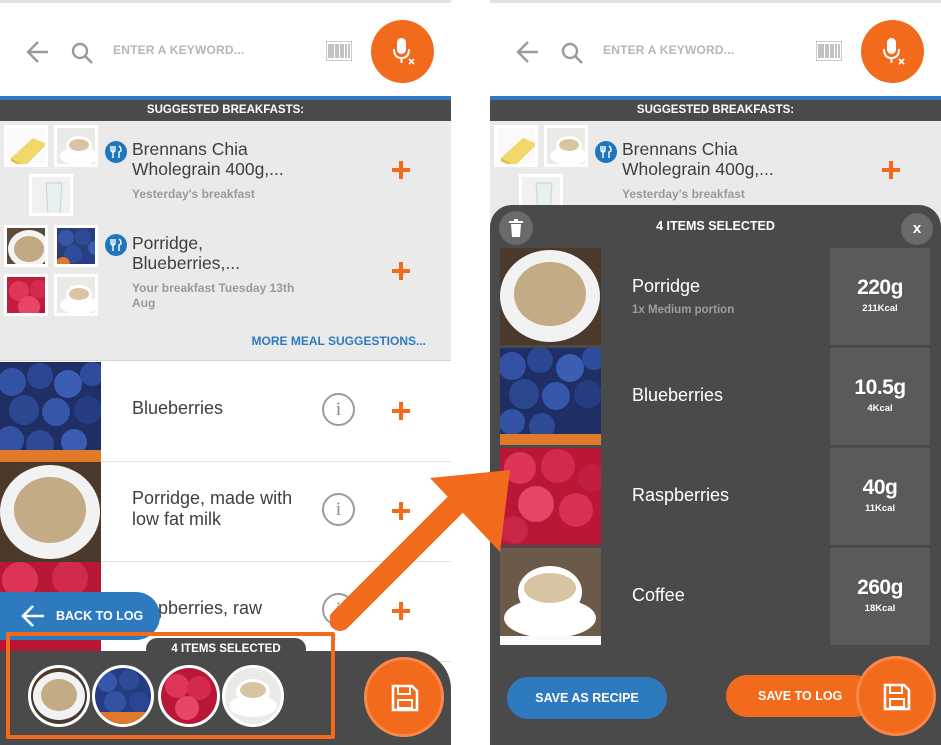  I want to click on item-name: Raspberries, so click(681, 495).